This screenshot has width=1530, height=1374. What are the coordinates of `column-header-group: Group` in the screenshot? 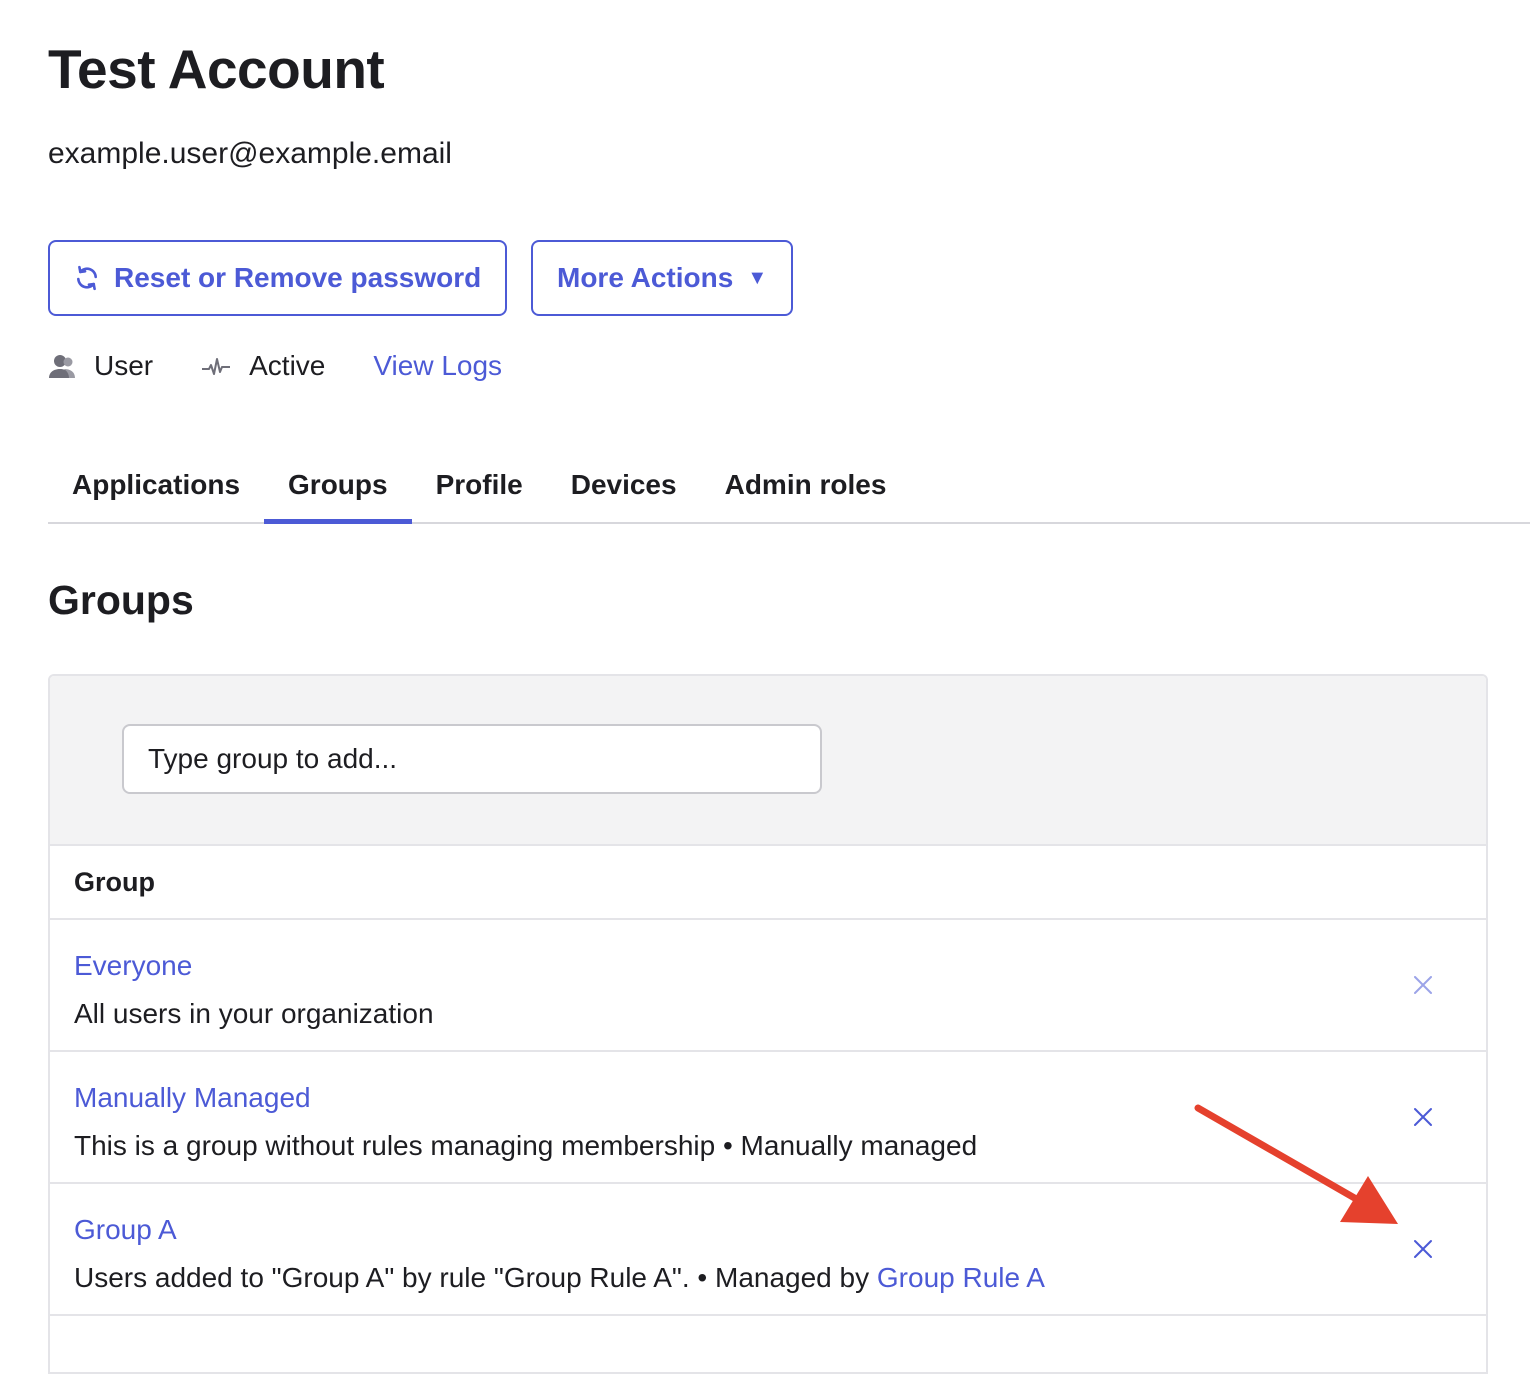 It's located at (114, 881).